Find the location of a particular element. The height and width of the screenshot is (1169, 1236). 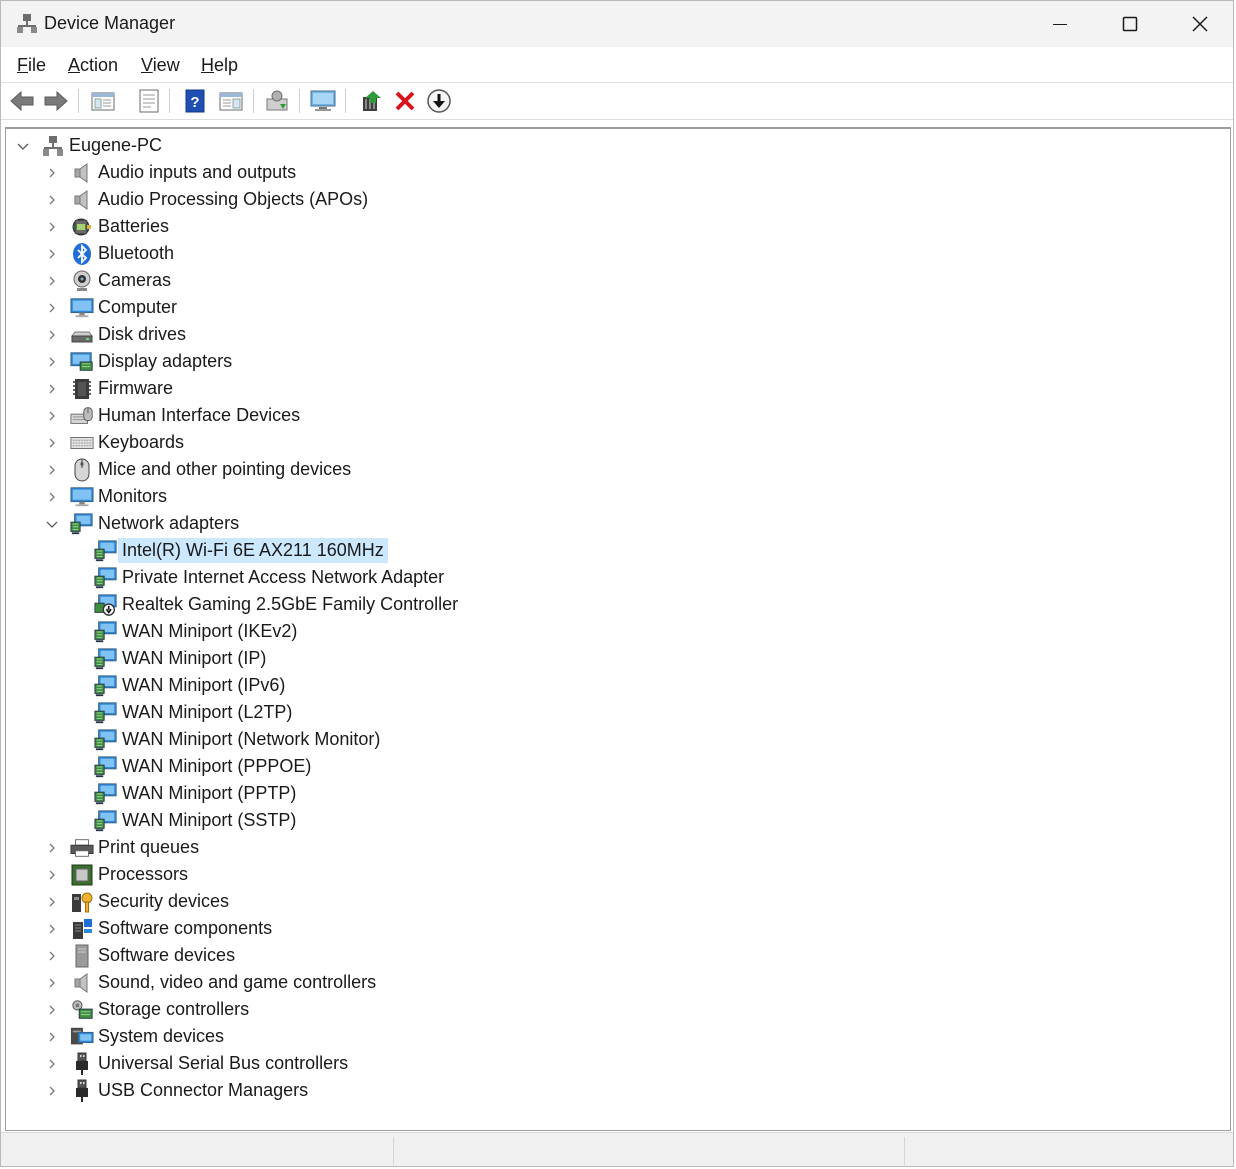

tree-category-usb-connector-managers: USB Connector Managers is located at coordinates (178, 1090).